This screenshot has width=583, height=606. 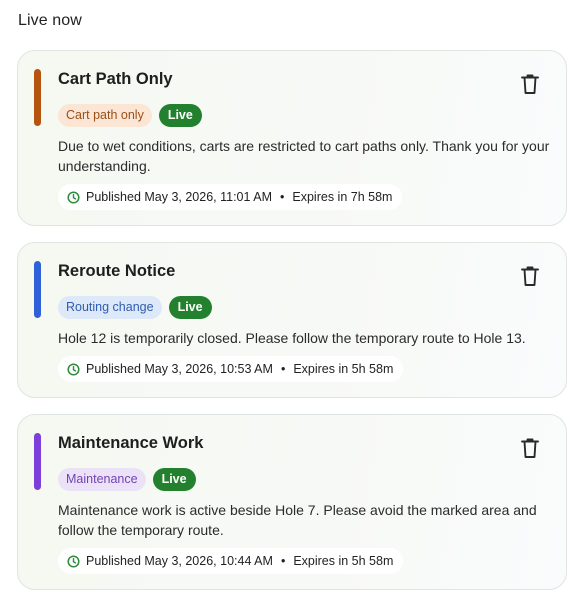 I want to click on published-text: Published May 3, 2026, 11:01 AM, so click(x=179, y=197).